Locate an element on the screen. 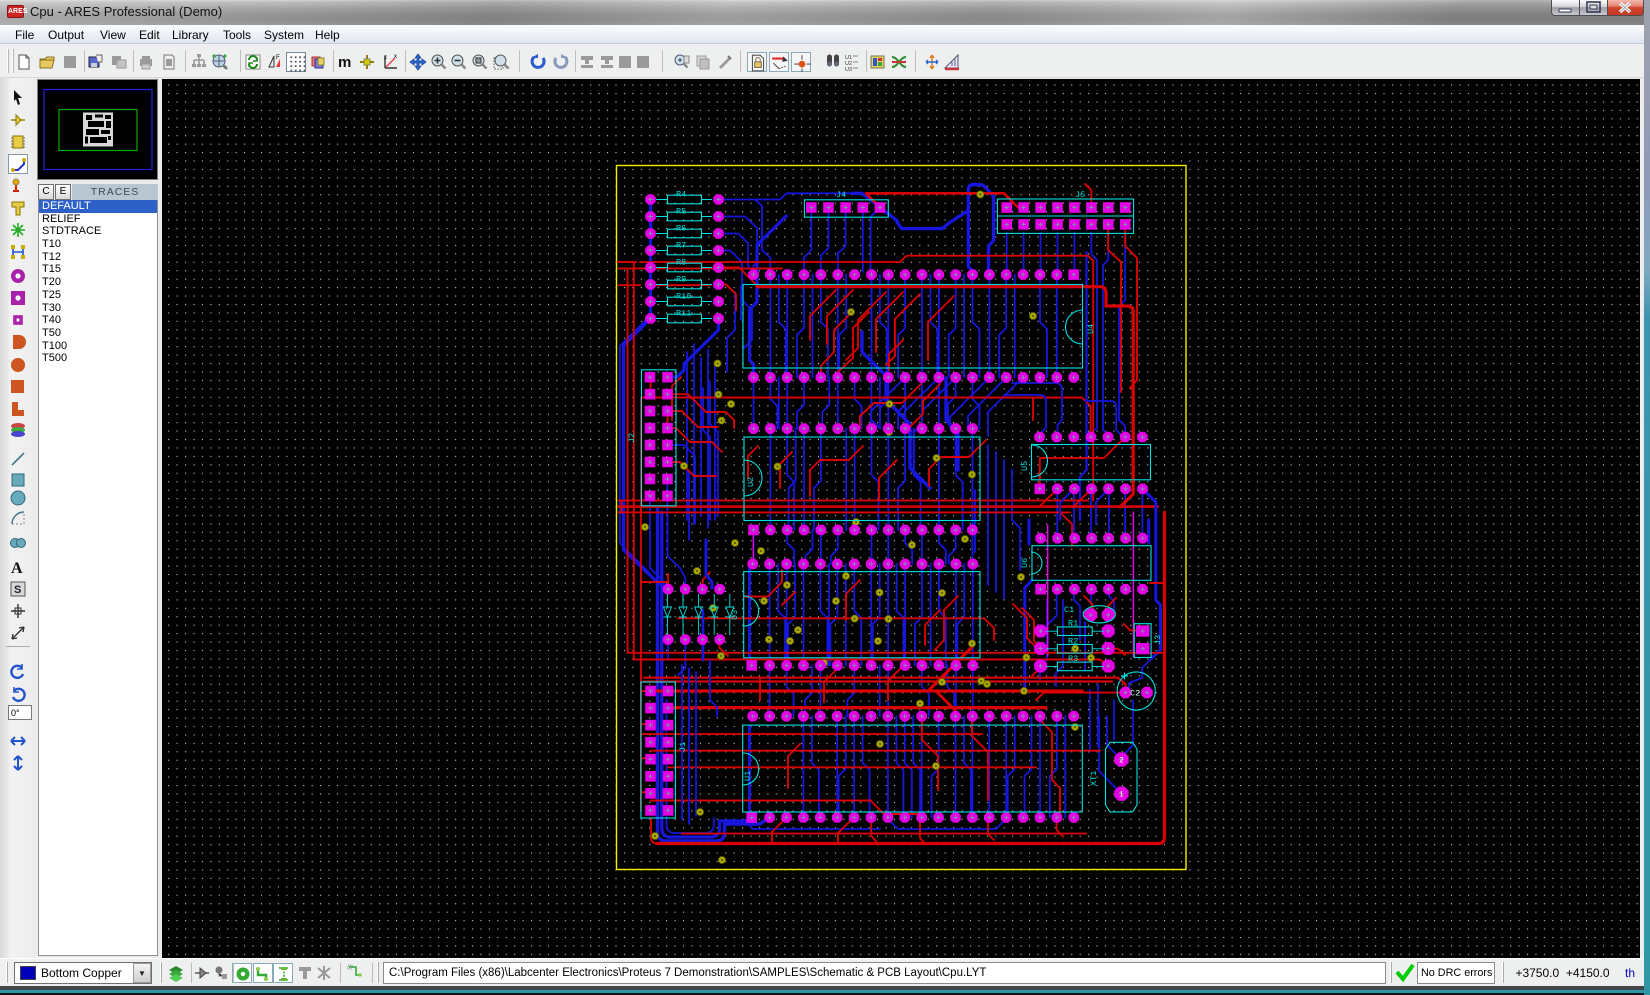 The width and height of the screenshot is (1650, 995). svg-text: A is located at coordinates (17, 568).